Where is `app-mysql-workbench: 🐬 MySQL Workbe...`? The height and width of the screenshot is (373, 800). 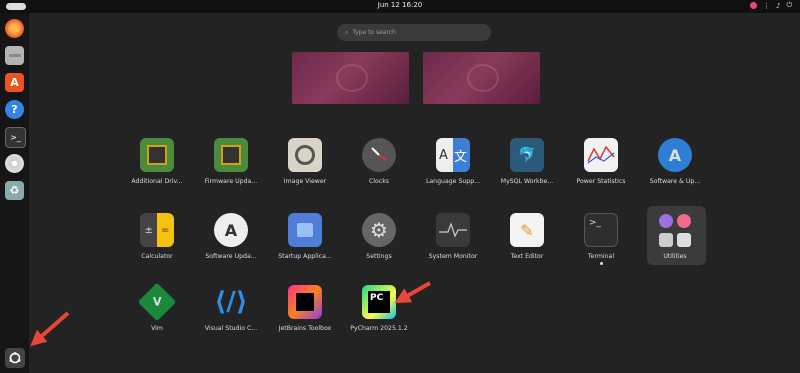
app-mysql-workbench: 🐬 MySQL Workbe... is located at coordinates (527, 161).